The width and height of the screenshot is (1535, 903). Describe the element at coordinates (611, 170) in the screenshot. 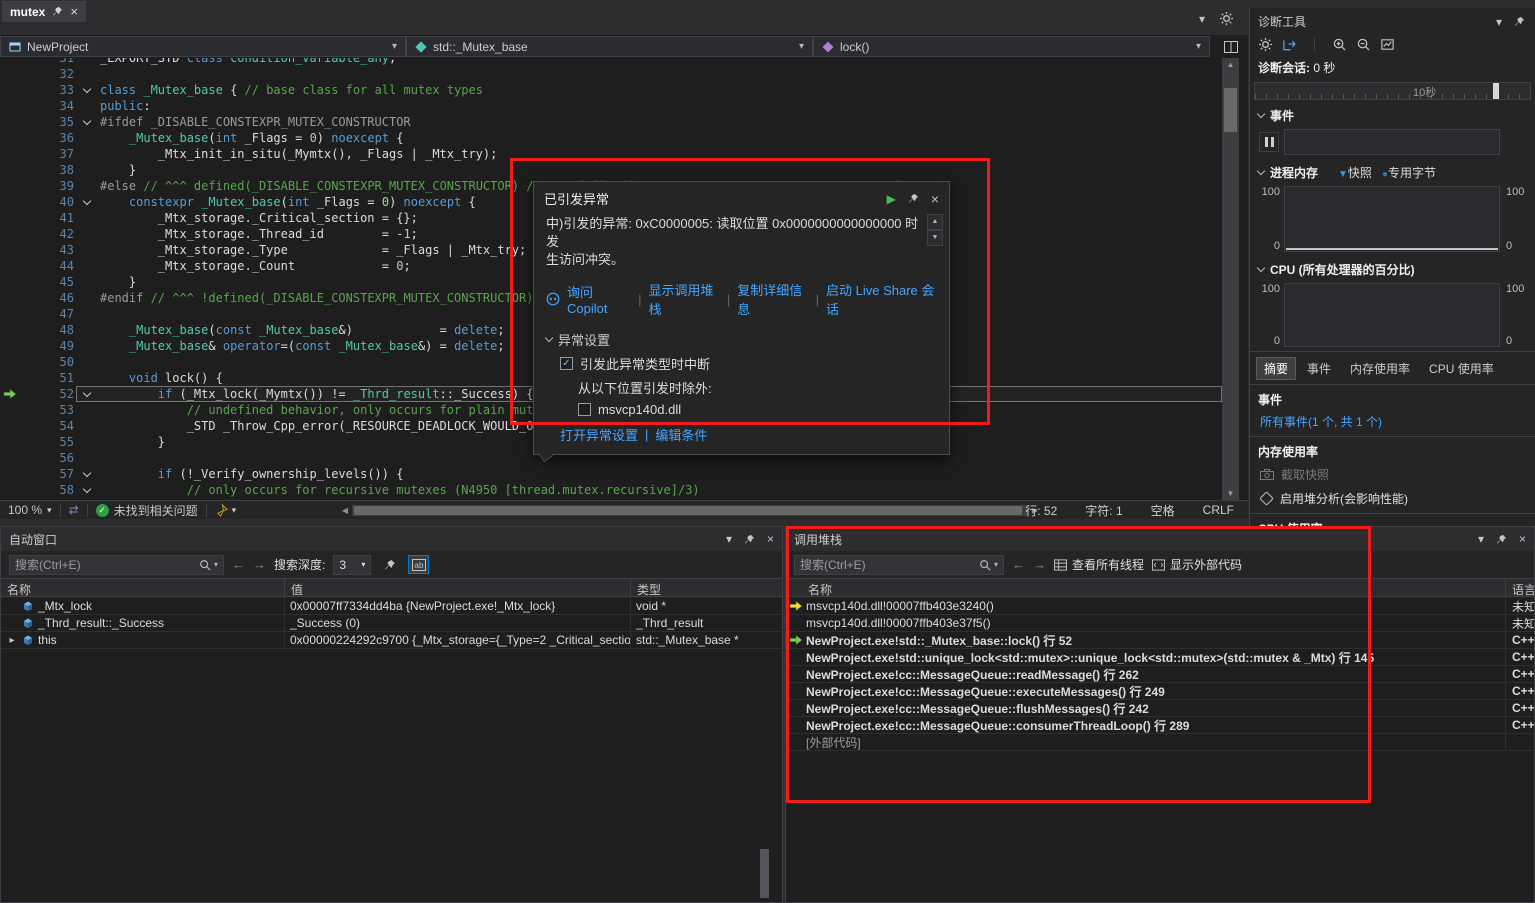

I see `code-line: 38 }` at that location.